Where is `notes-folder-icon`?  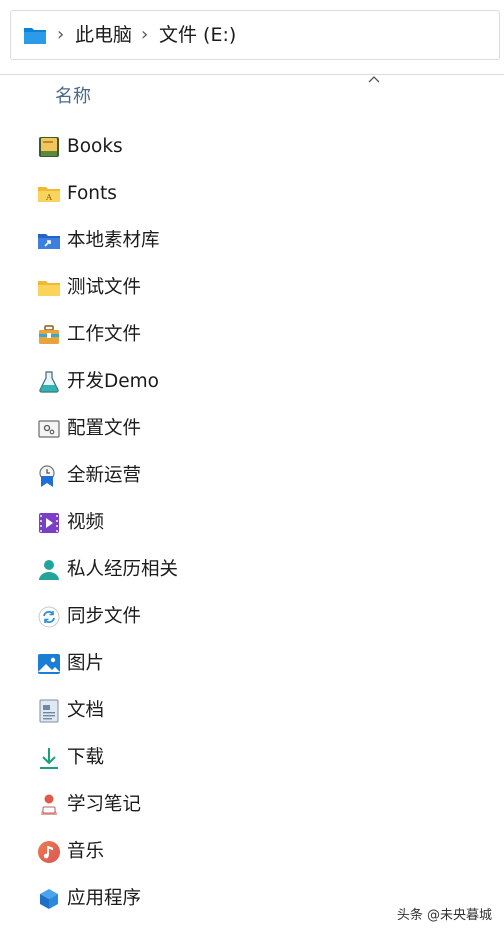 notes-folder-icon is located at coordinates (49, 804).